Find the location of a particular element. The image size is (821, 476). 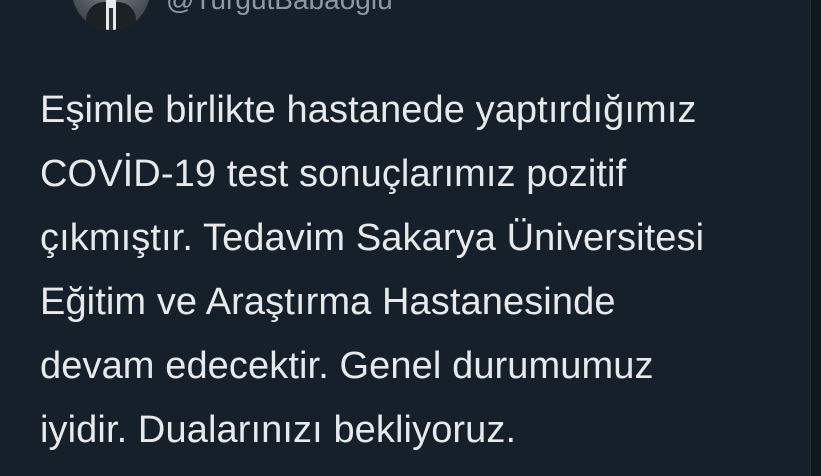

avatar-tie is located at coordinates (111, 19).